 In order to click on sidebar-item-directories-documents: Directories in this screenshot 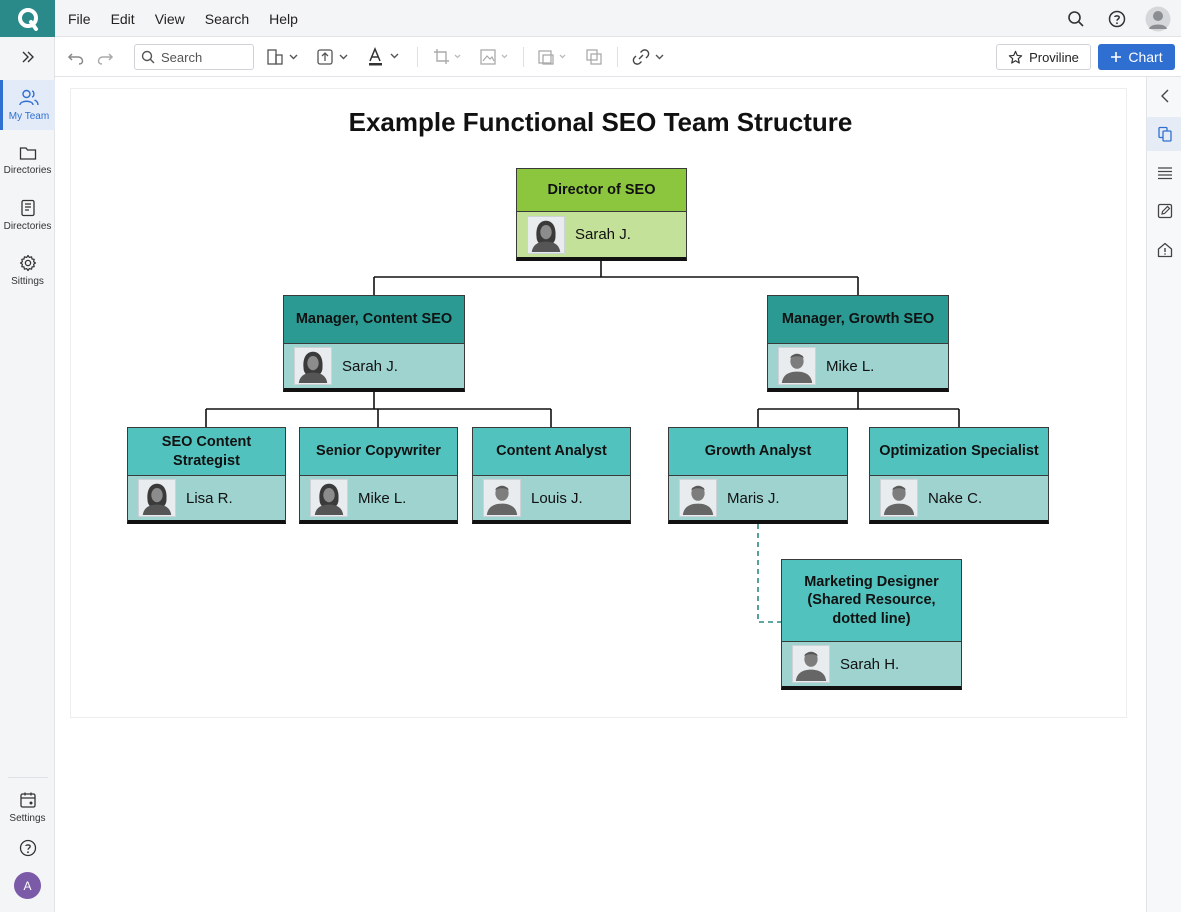, I will do `click(27, 215)`.